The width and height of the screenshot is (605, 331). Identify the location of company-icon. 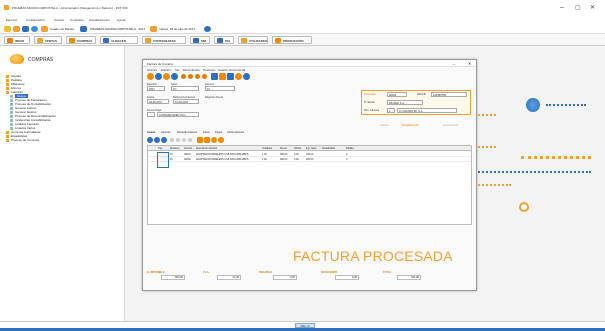
(83, 29).